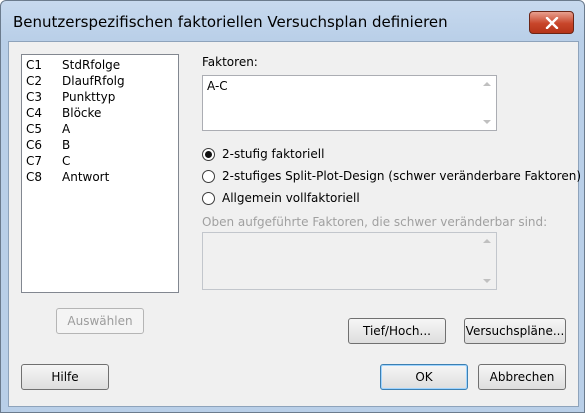 This screenshot has width=585, height=413. I want to click on column-id: C7, so click(34, 161).